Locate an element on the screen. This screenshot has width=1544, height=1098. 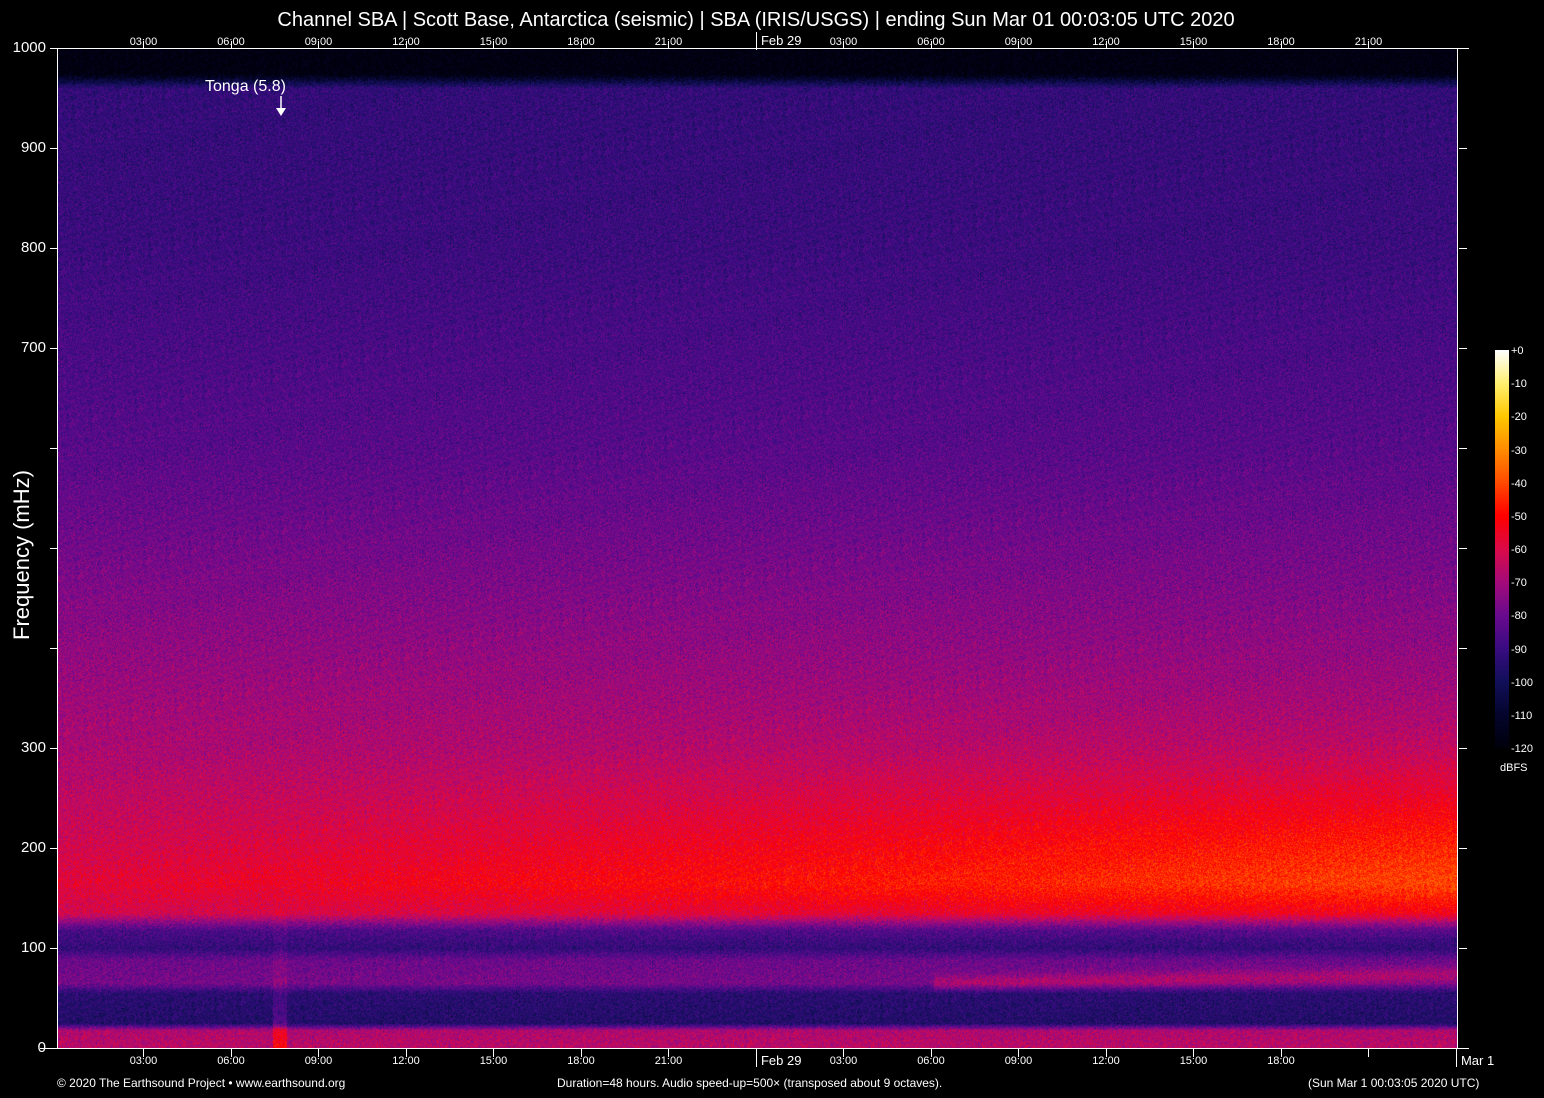
colorbar is located at coordinates (1502, 549).